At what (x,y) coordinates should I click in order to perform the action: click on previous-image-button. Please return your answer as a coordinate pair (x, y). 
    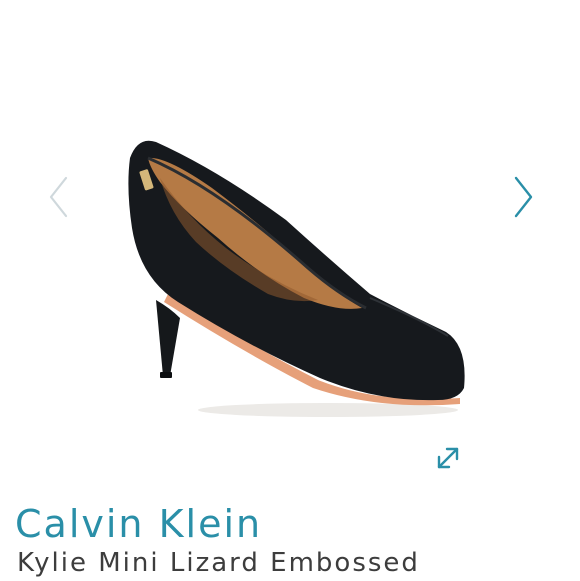
    Looking at the image, I should click on (59, 197).